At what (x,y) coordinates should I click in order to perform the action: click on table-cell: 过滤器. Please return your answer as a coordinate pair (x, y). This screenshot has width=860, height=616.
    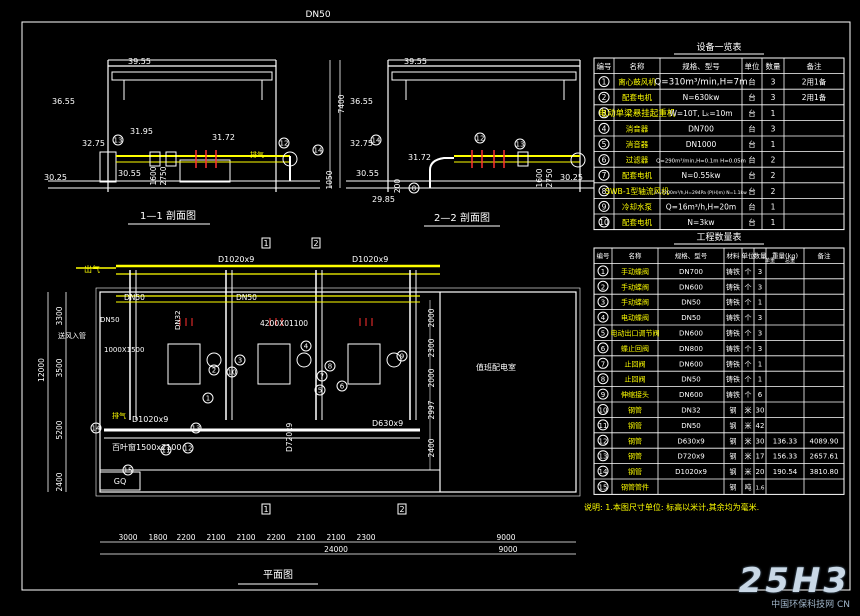
    Looking at the image, I should click on (637, 160).